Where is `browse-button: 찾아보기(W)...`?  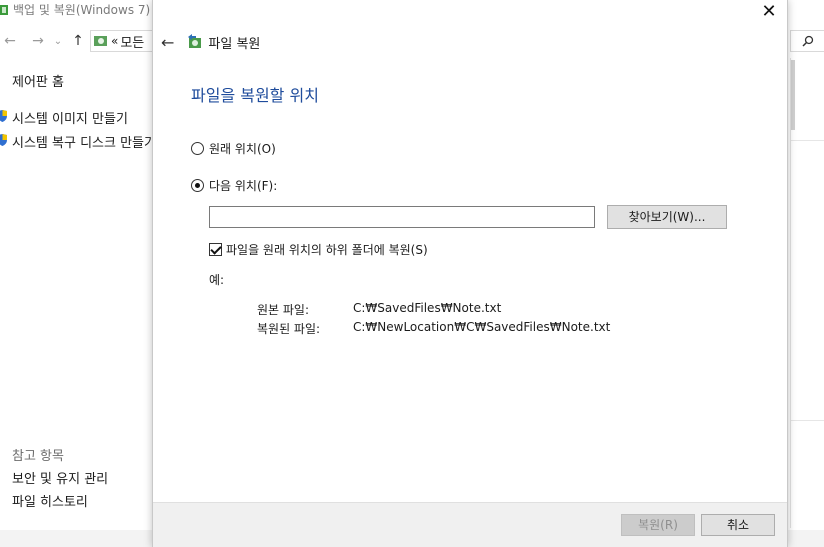
browse-button: 찾아보기(W)... is located at coordinates (667, 217).